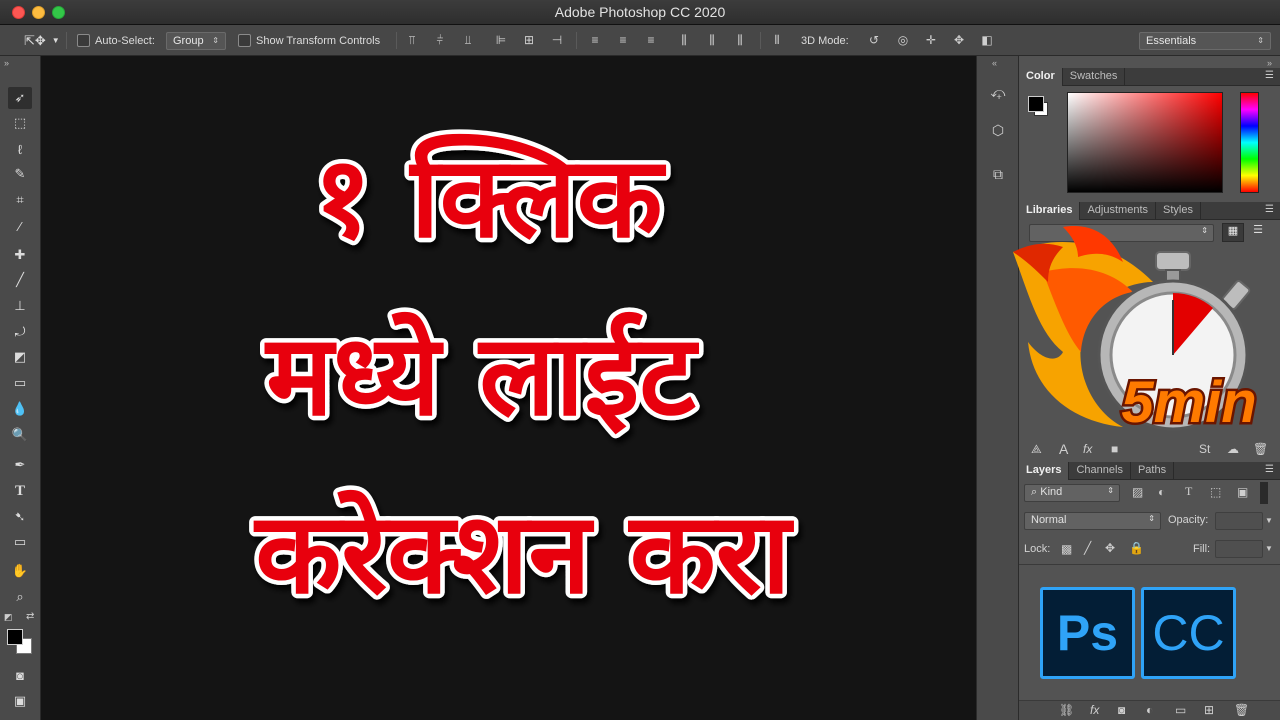  Describe the element at coordinates (6, 63) in the screenshot. I see `collapse-icon: »` at that location.